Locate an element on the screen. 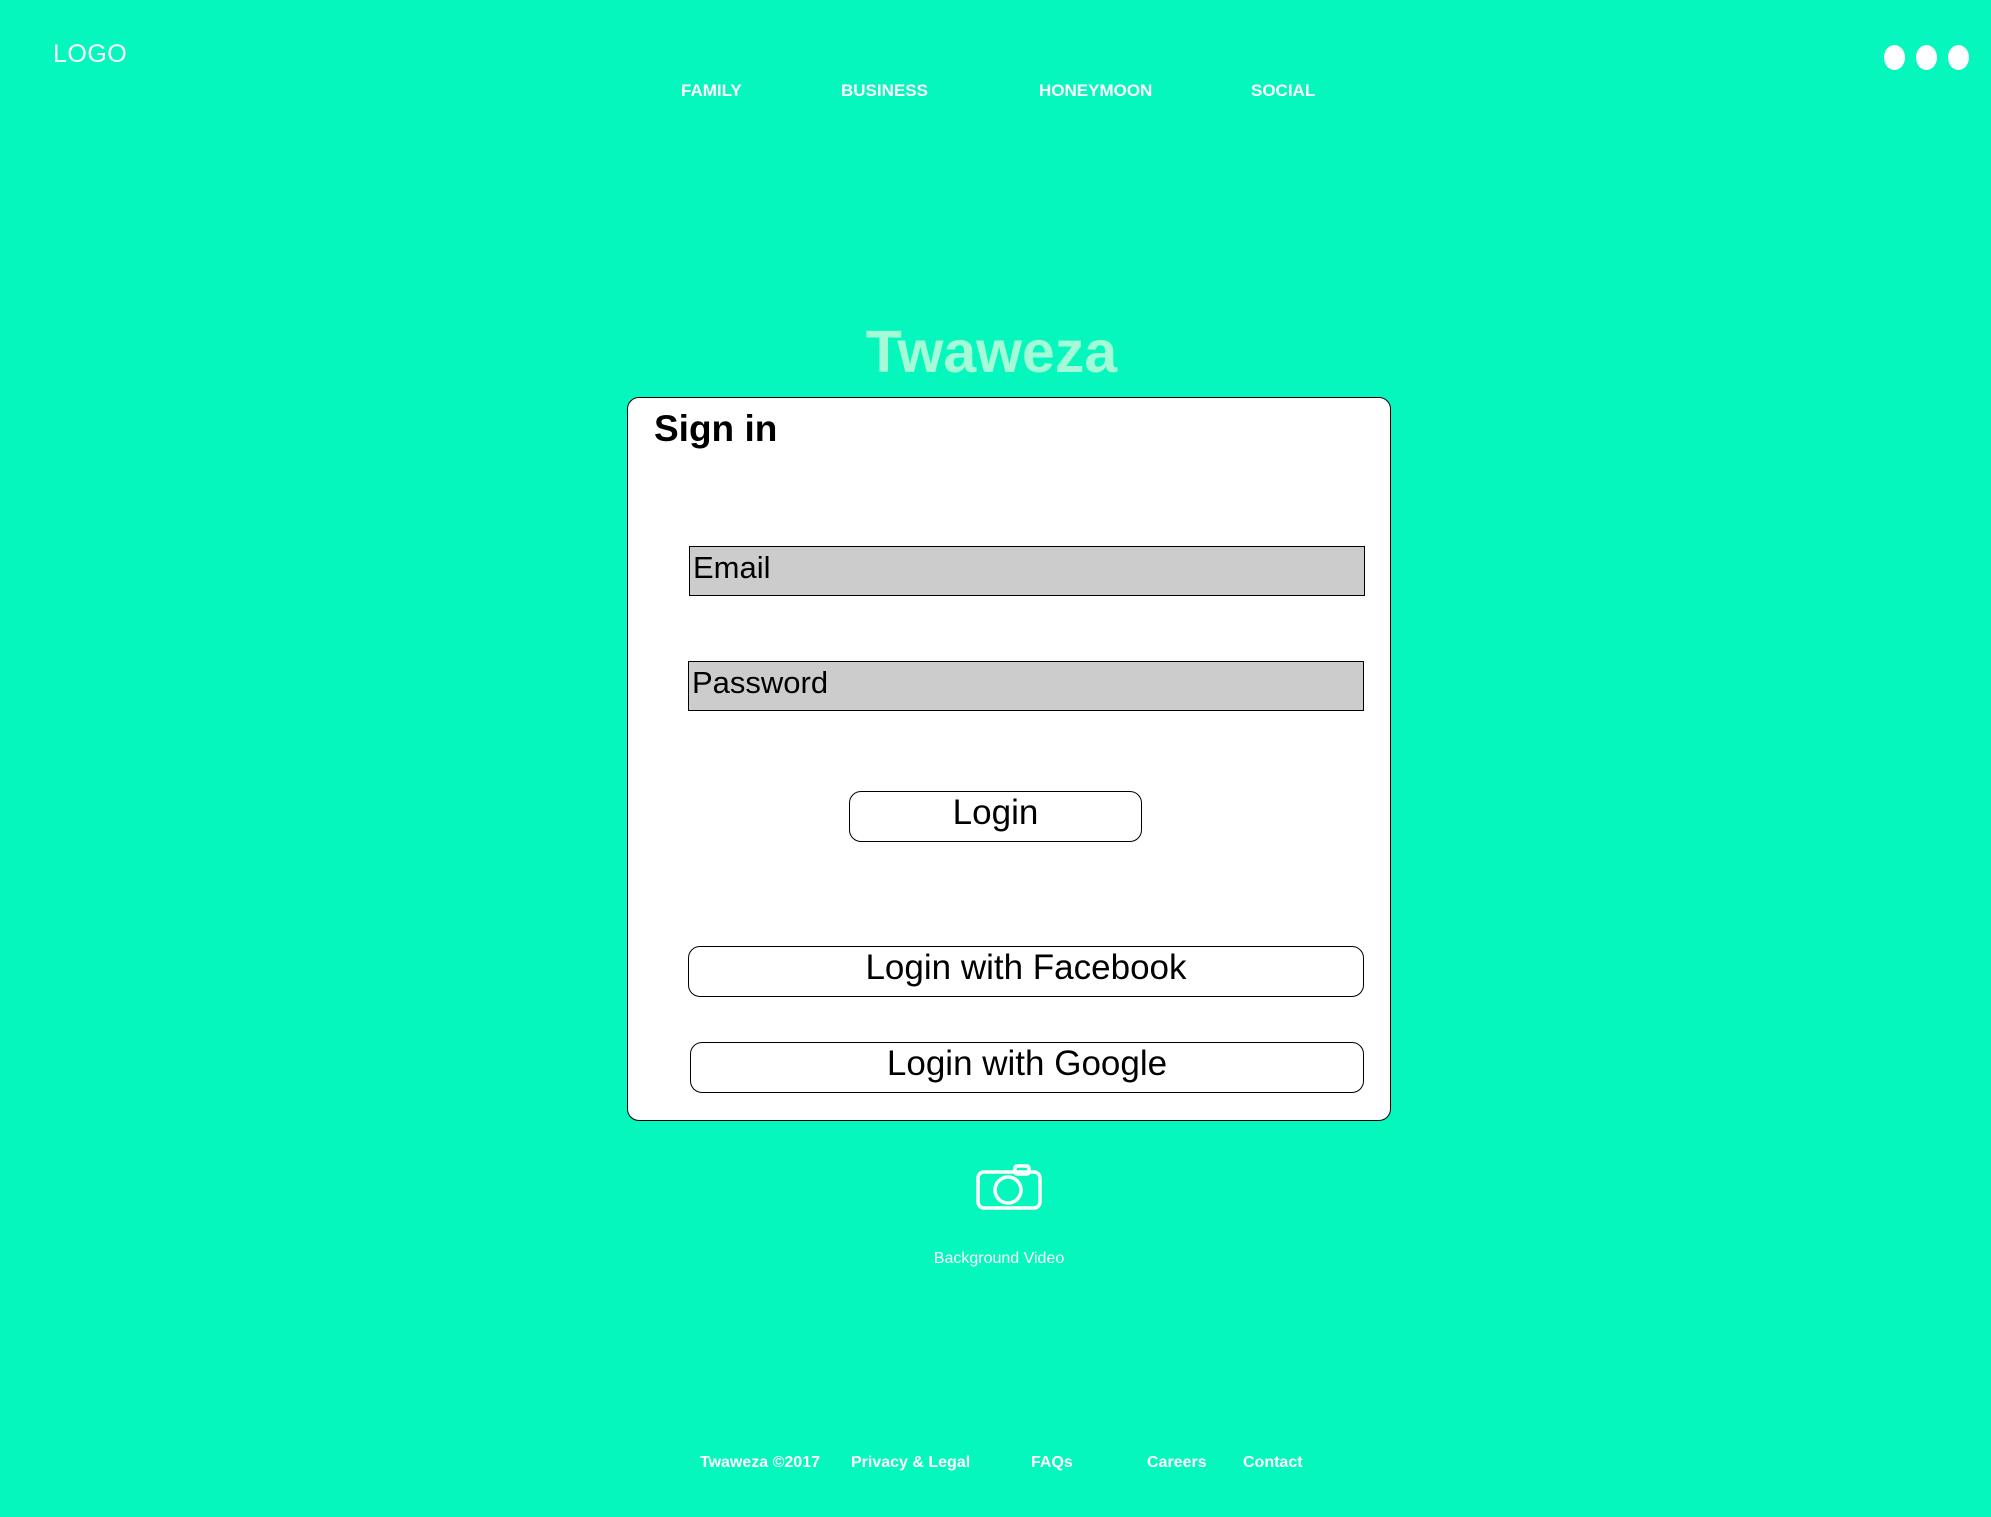 The image size is (1991, 1517). background-video-label: Background Video is located at coordinates (999, 1258).